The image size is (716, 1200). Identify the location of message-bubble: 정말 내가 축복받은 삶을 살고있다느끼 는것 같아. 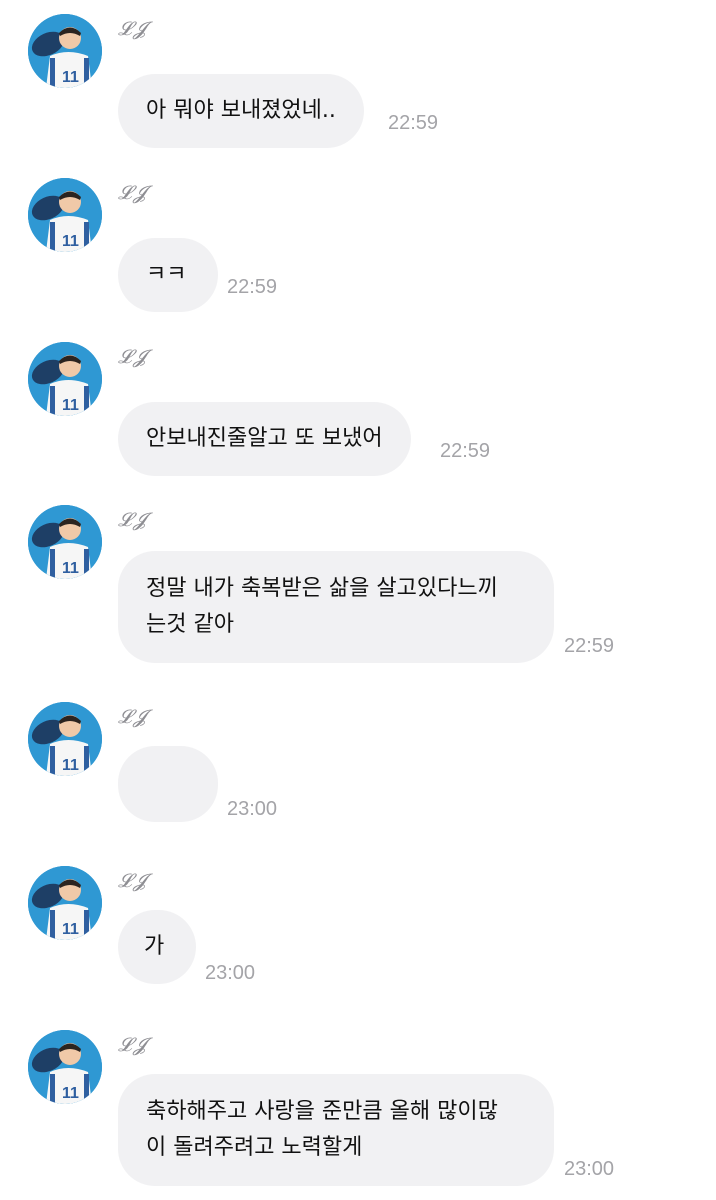
(336, 607).